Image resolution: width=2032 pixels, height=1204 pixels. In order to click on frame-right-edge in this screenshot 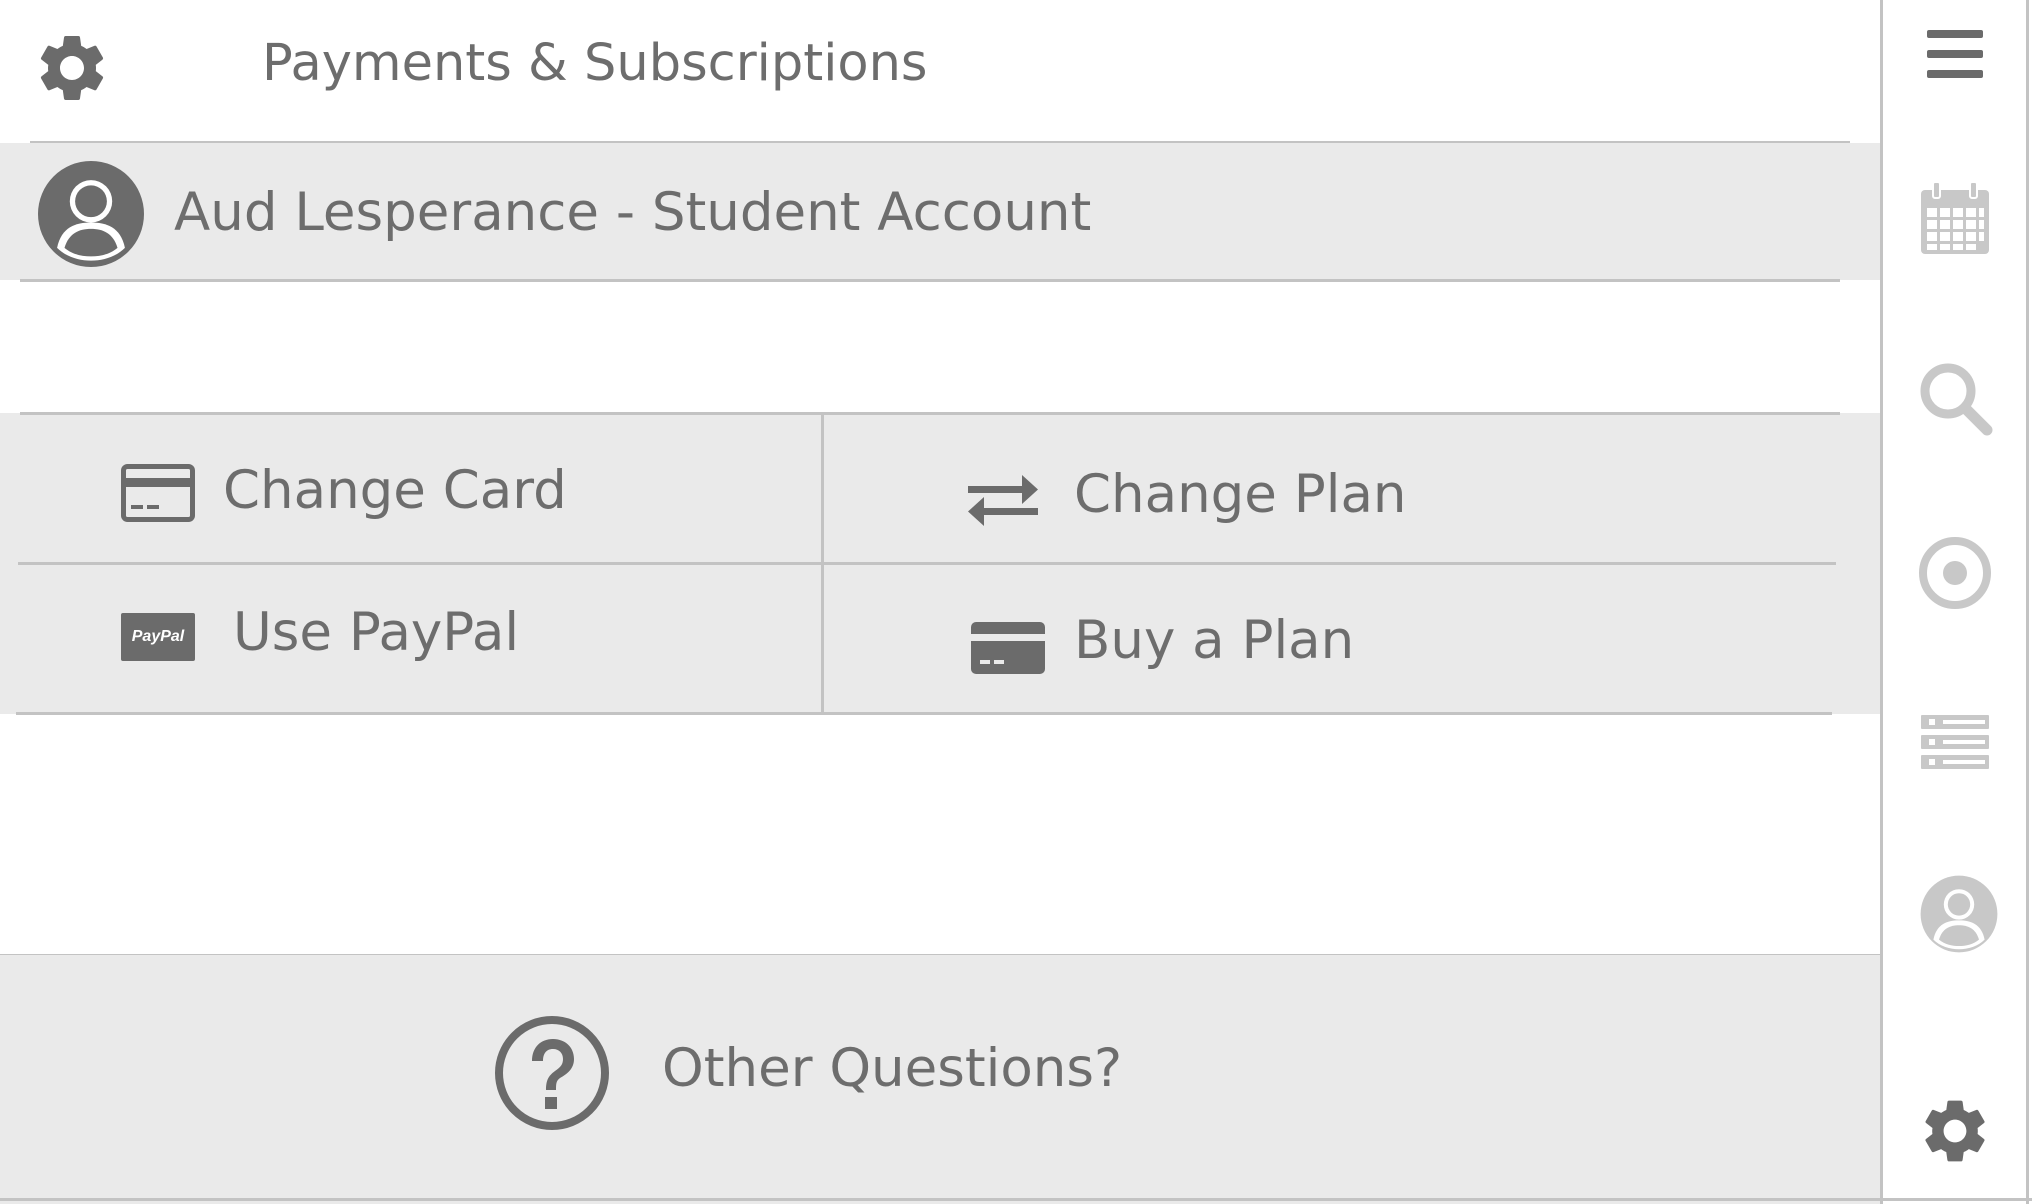, I will do `click(2027, 602)`.